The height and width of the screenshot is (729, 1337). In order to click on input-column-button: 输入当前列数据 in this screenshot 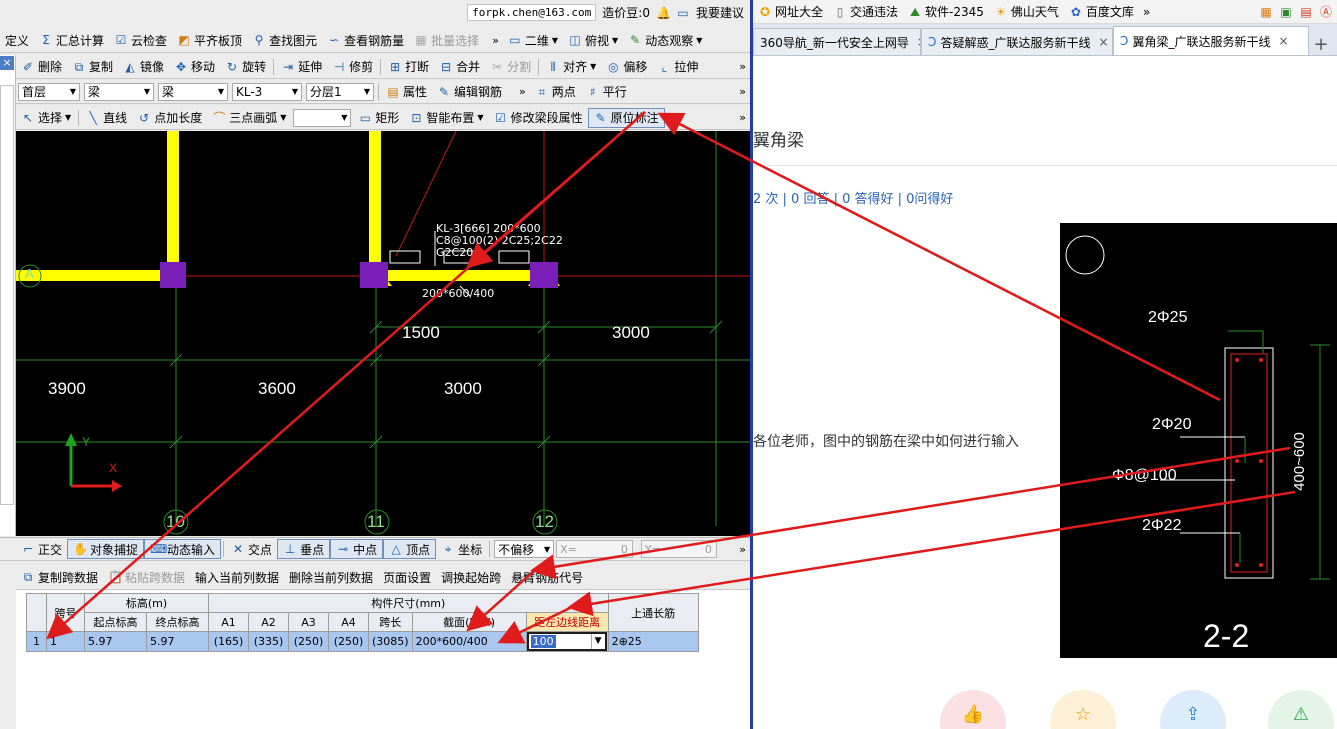, I will do `click(237, 577)`.